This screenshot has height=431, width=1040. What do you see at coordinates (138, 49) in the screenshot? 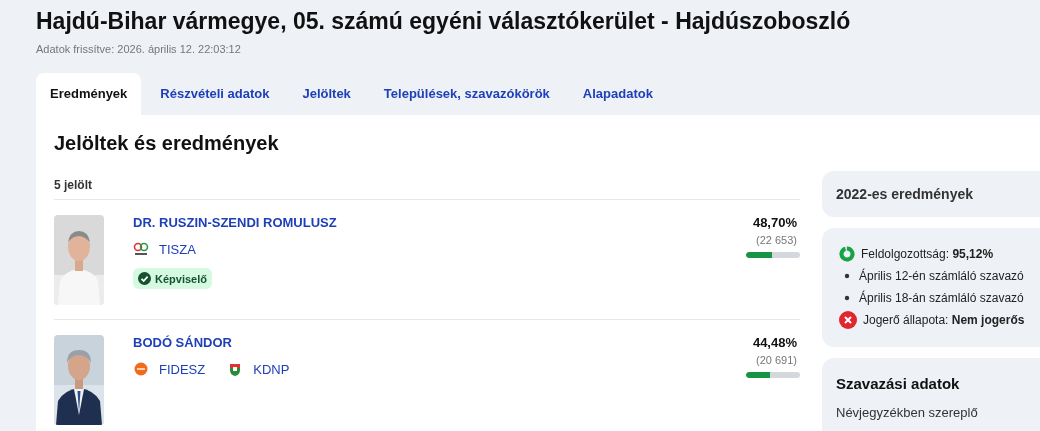
I see `update-time: Adatok frissítve: 2026. április 12. 22:03:12` at bounding box center [138, 49].